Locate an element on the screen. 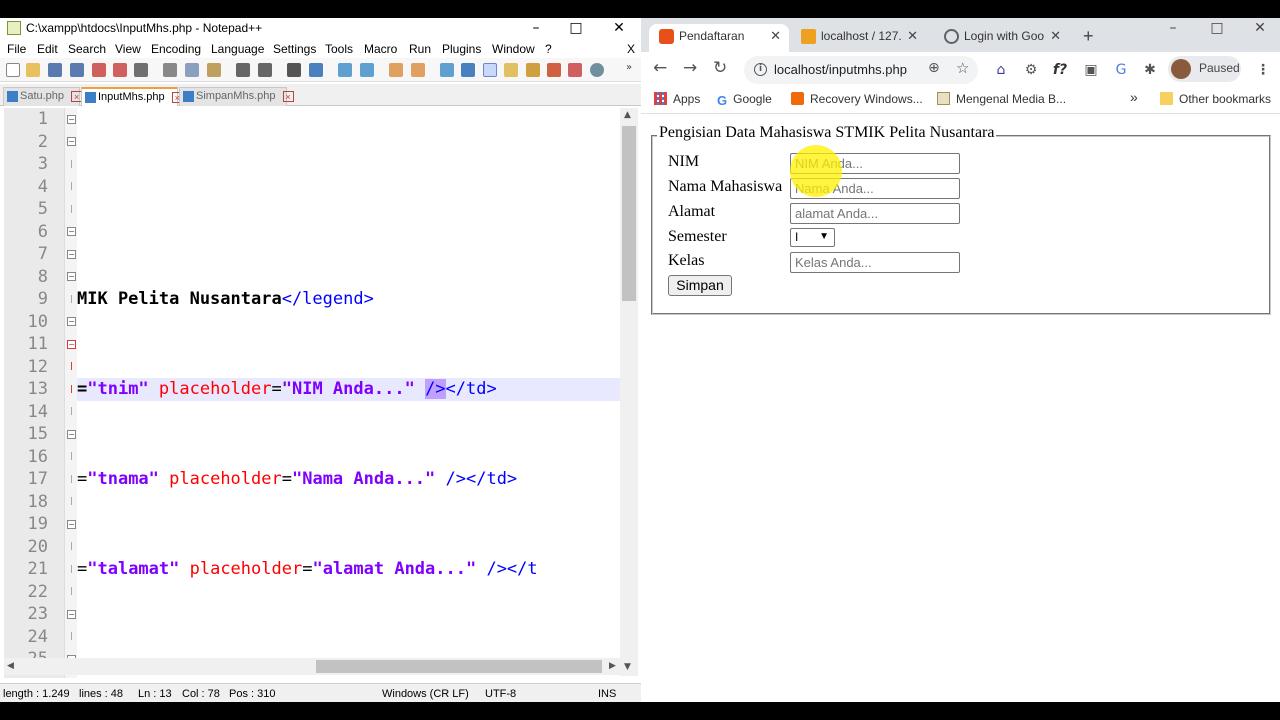 This screenshot has height=720, width=1280. tab-pendaftaran: Pendaftaran ✕ is located at coordinates (719, 38).